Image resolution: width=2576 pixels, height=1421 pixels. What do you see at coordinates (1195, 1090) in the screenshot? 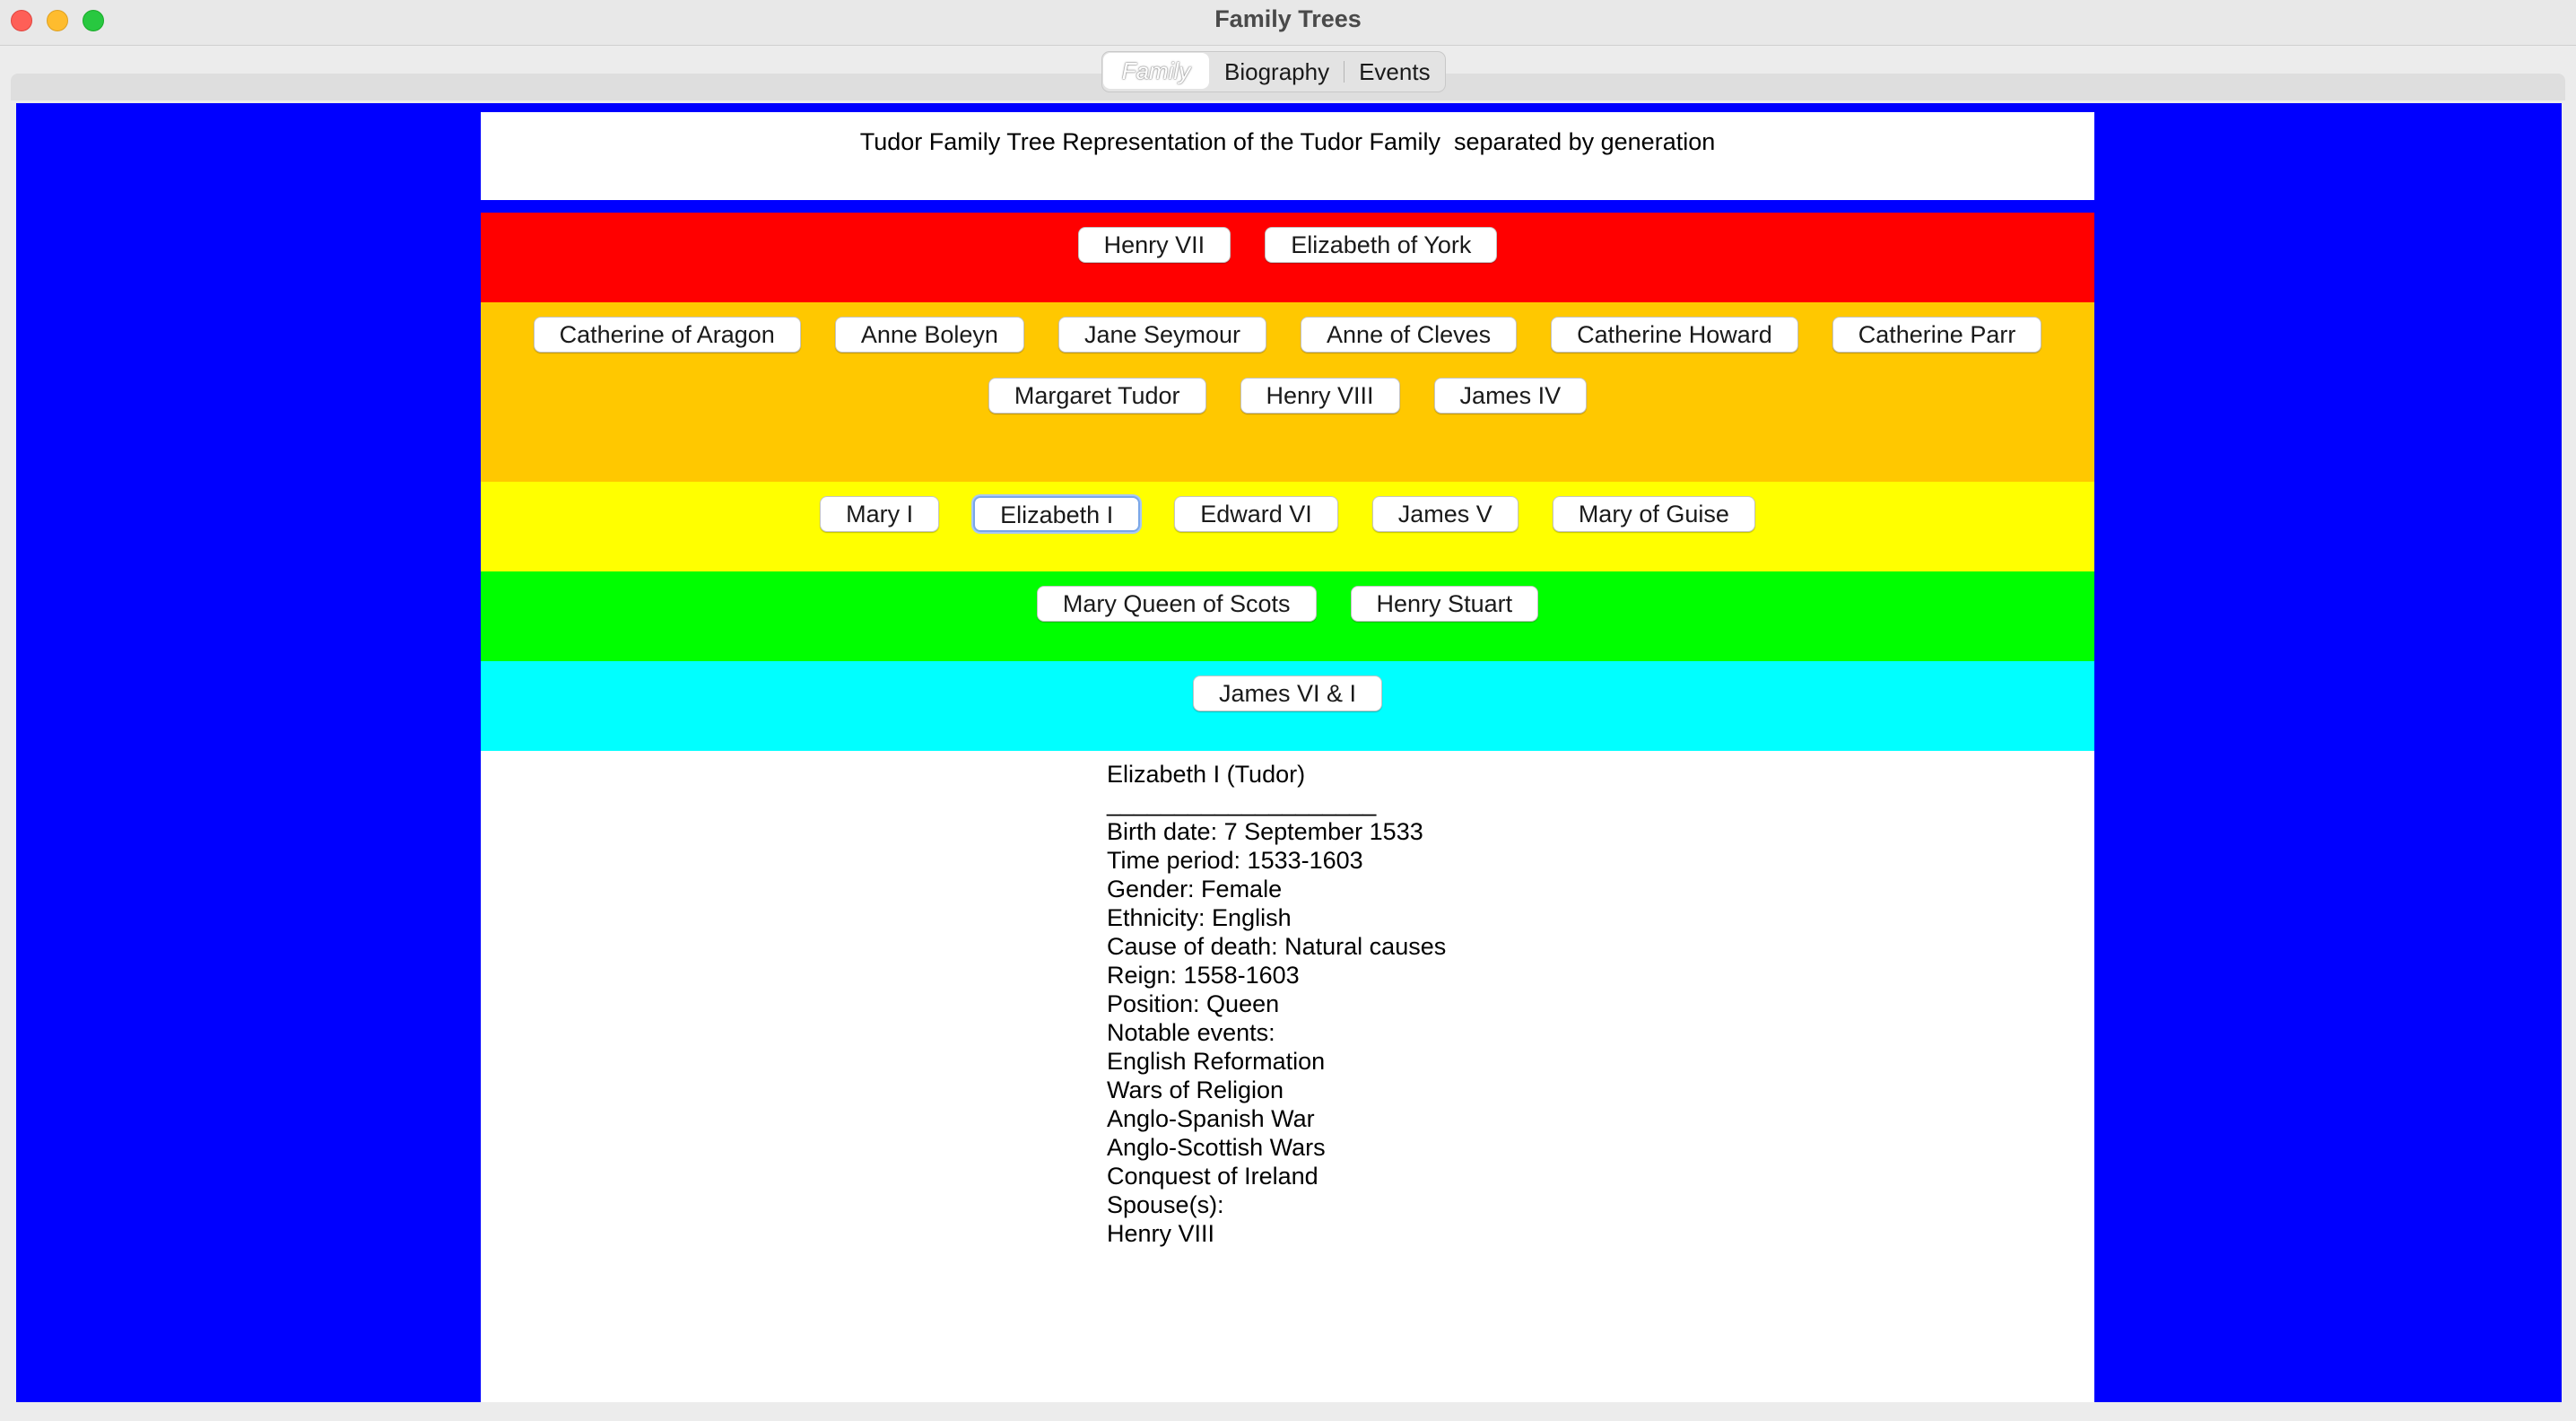
I see `bio-event-item: Wars of Religion` at bounding box center [1195, 1090].